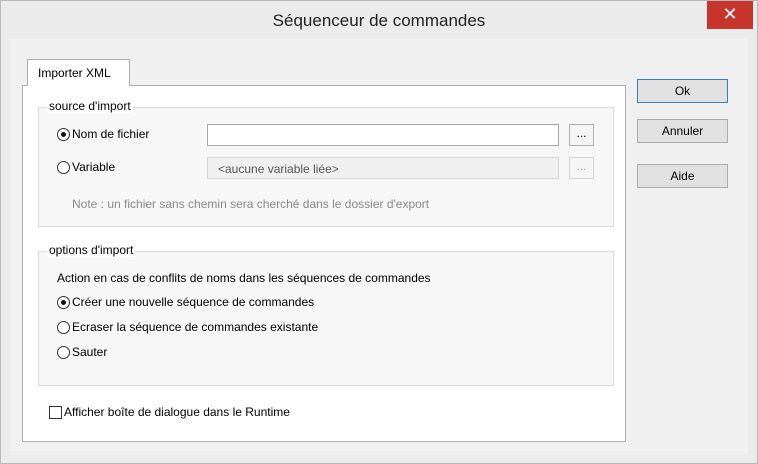  What do you see at coordinates (278, 169) in the screenshot?
I see `variable-value: <aucune variable liée>` at bounding box center [278, 169].